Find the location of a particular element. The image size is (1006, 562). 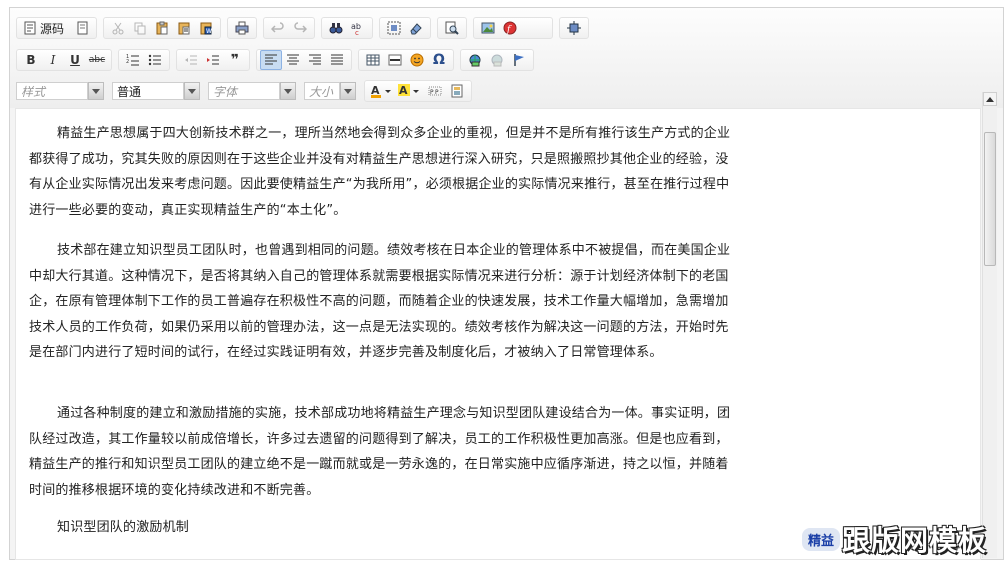

document-icon is located at coordinates (82, 28).